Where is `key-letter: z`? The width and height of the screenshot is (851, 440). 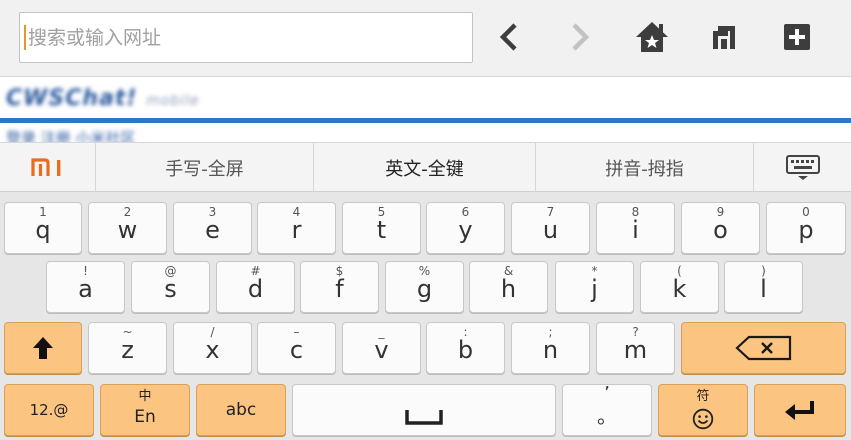 key-letter: z is located at coordinates (127, 350).